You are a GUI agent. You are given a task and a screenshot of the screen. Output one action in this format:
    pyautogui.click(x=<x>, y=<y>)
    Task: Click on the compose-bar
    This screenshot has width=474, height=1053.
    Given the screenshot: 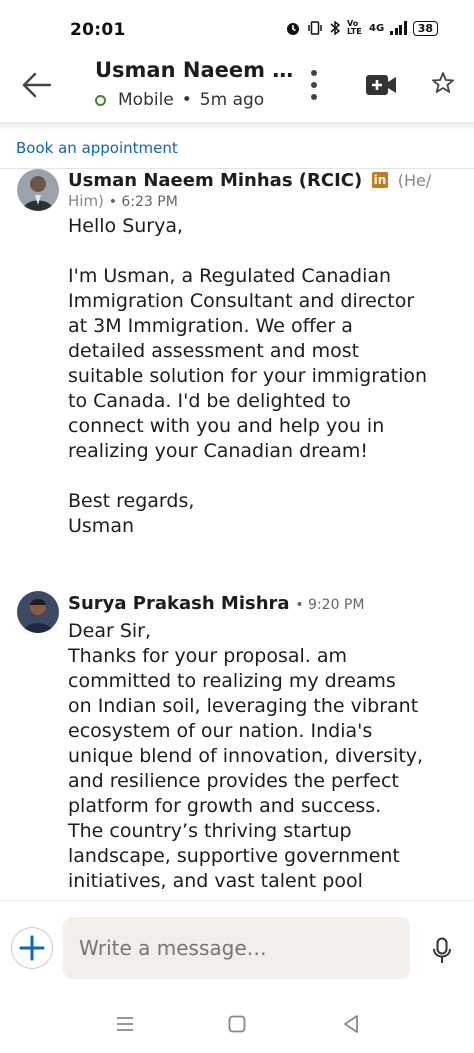 What is the action you would take?
    pyautogui.click(x=237, y=948)
    